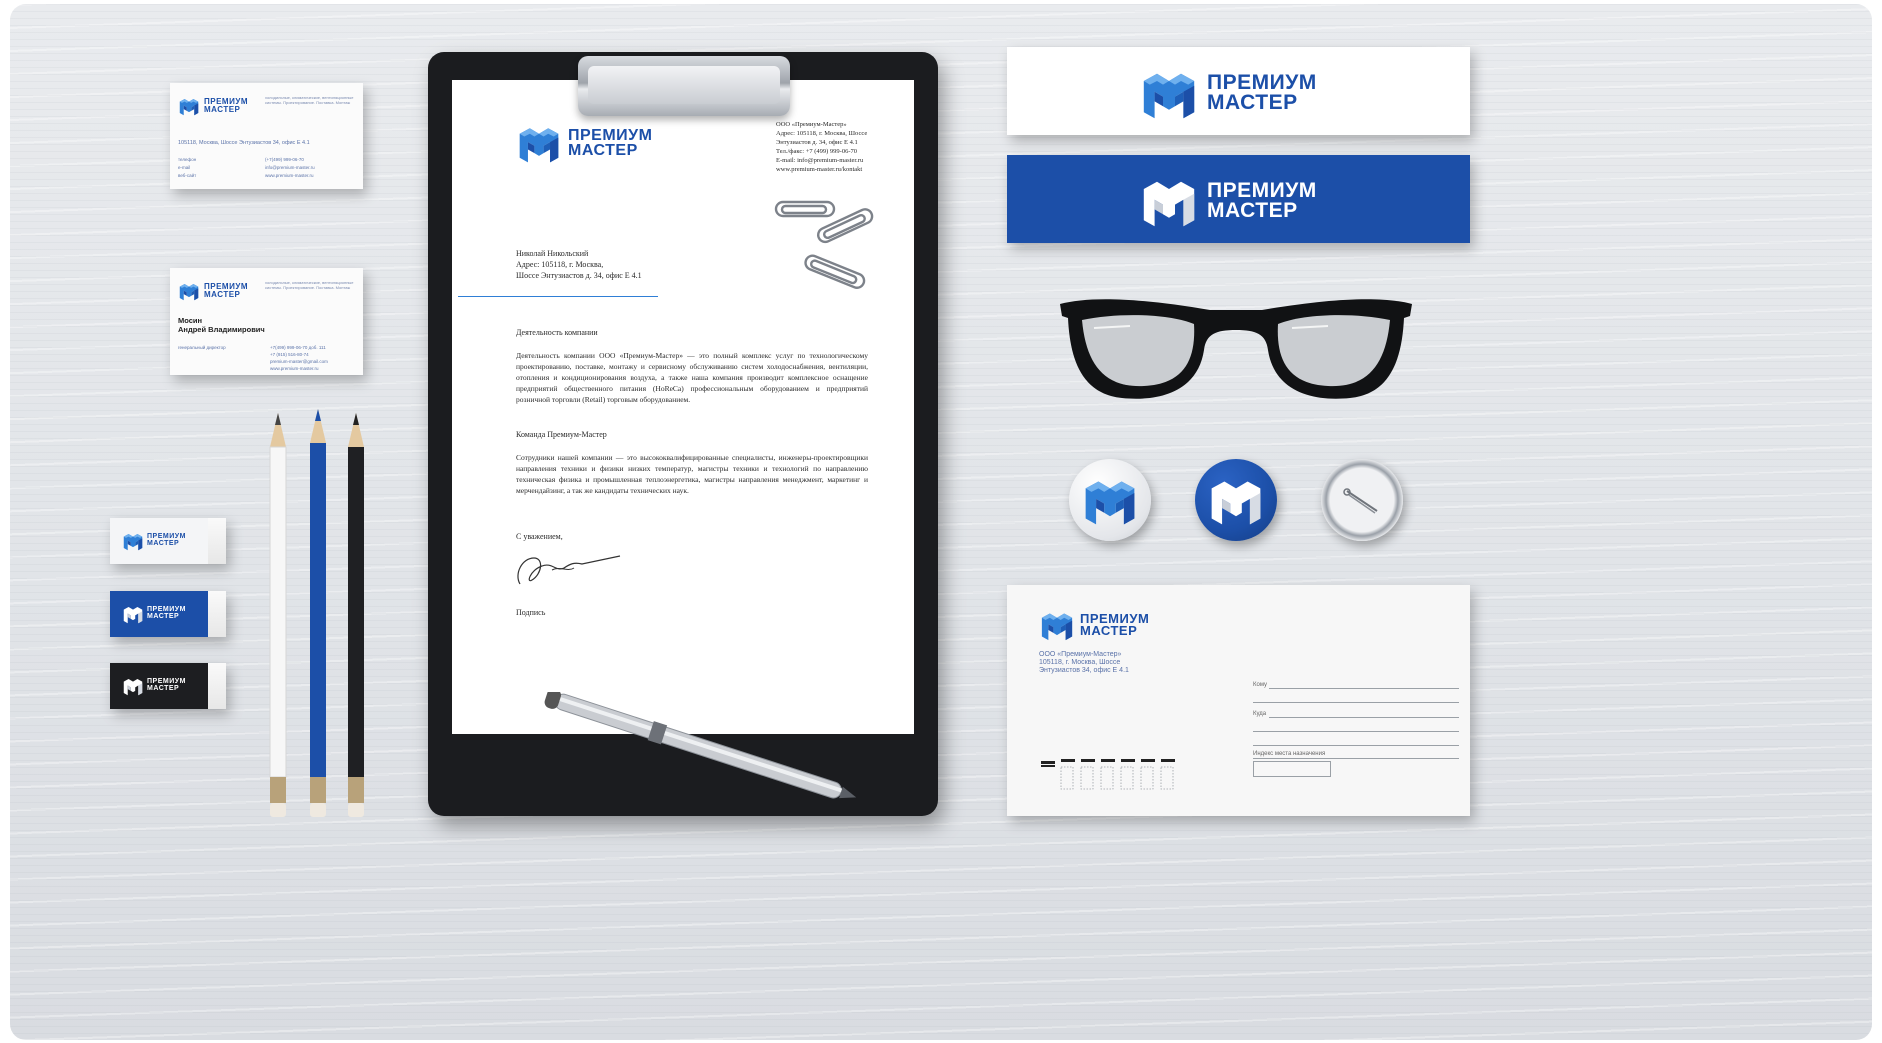 Image resolution: width=1882 pixels, height=1043 pixels. I want to click on banner-blue: ПРЕМИУМ МАСТЕР, so click(1238, 199).